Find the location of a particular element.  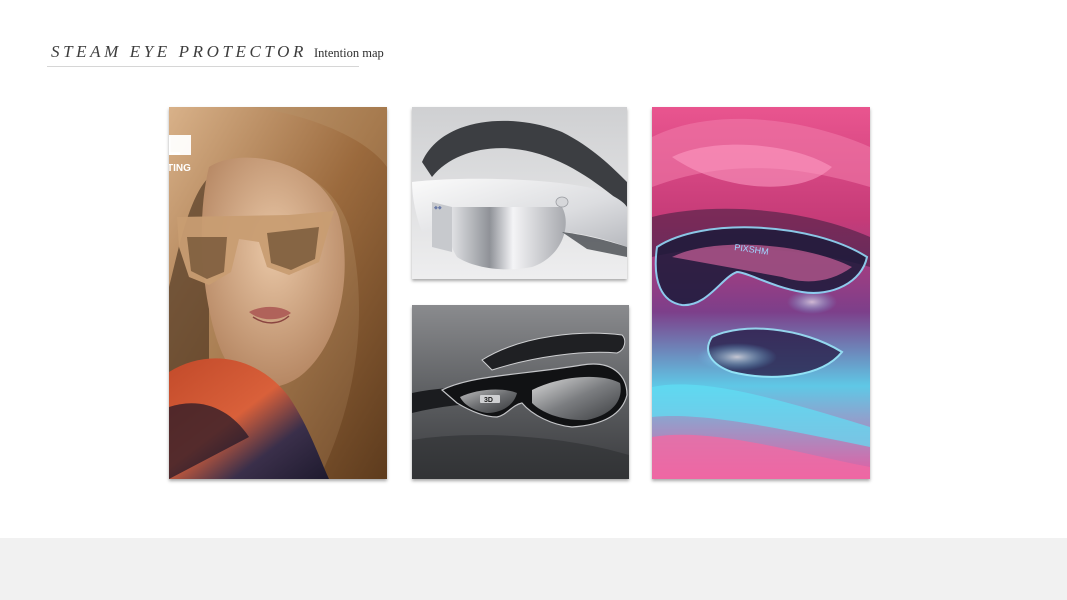

page-subtitle: Intention map is located at coordinates (349, 53).